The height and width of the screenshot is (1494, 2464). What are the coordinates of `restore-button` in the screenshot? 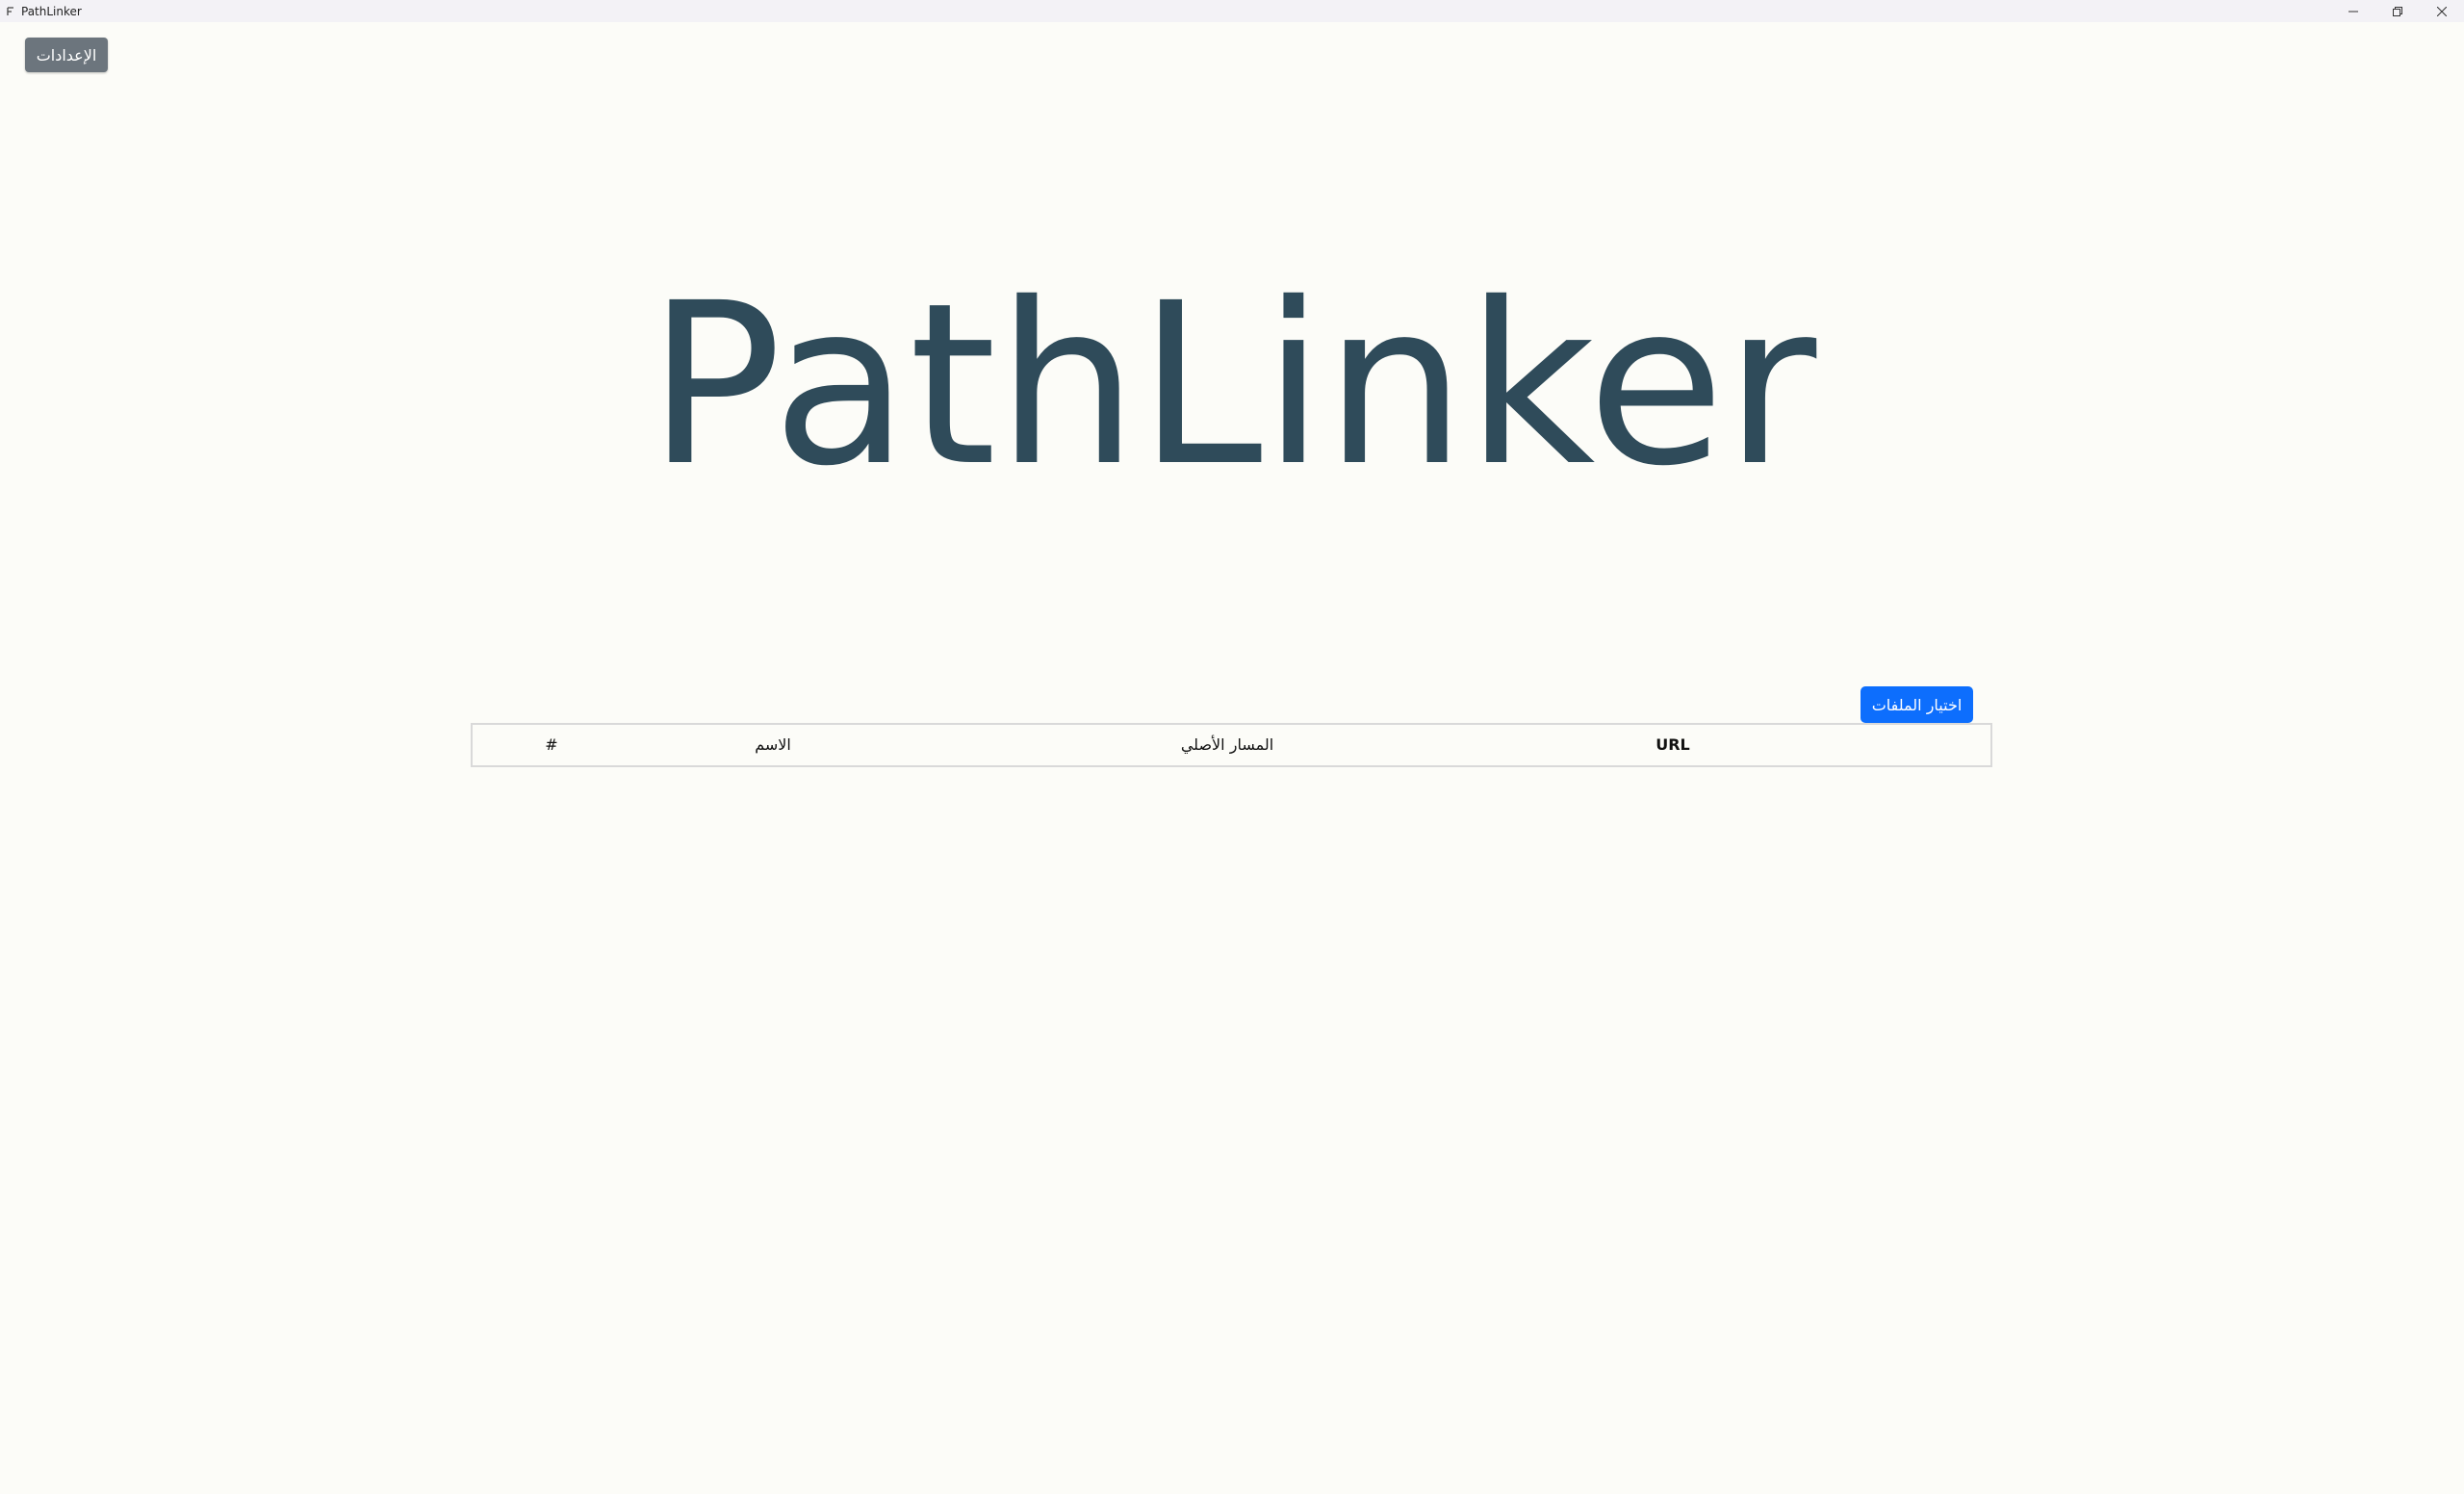 It's located at (2397, 11).